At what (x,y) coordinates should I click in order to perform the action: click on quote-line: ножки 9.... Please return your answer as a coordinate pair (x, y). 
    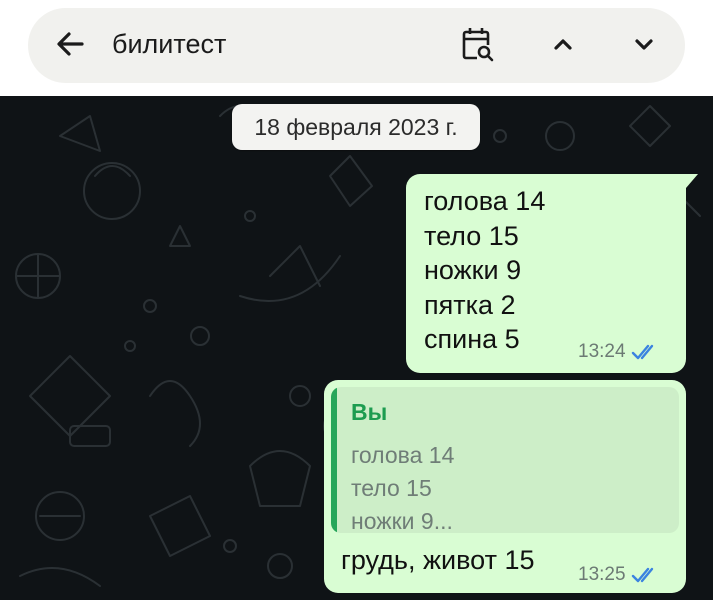
    Looking at the image, I should click on (402, 520).